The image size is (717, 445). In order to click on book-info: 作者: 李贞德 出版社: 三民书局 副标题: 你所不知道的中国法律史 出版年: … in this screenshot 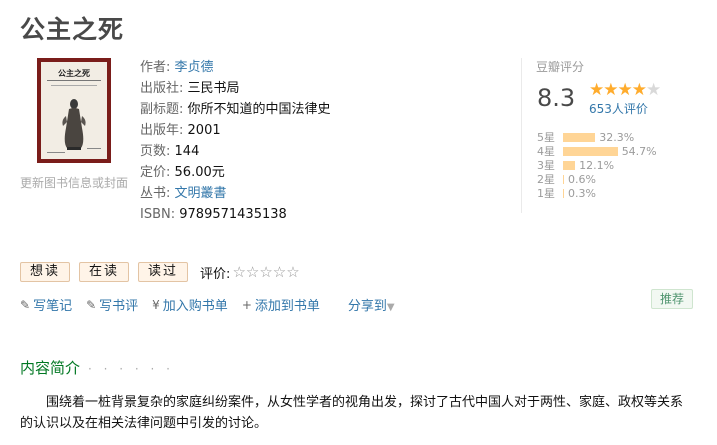, I will do `click(235, 141)`.